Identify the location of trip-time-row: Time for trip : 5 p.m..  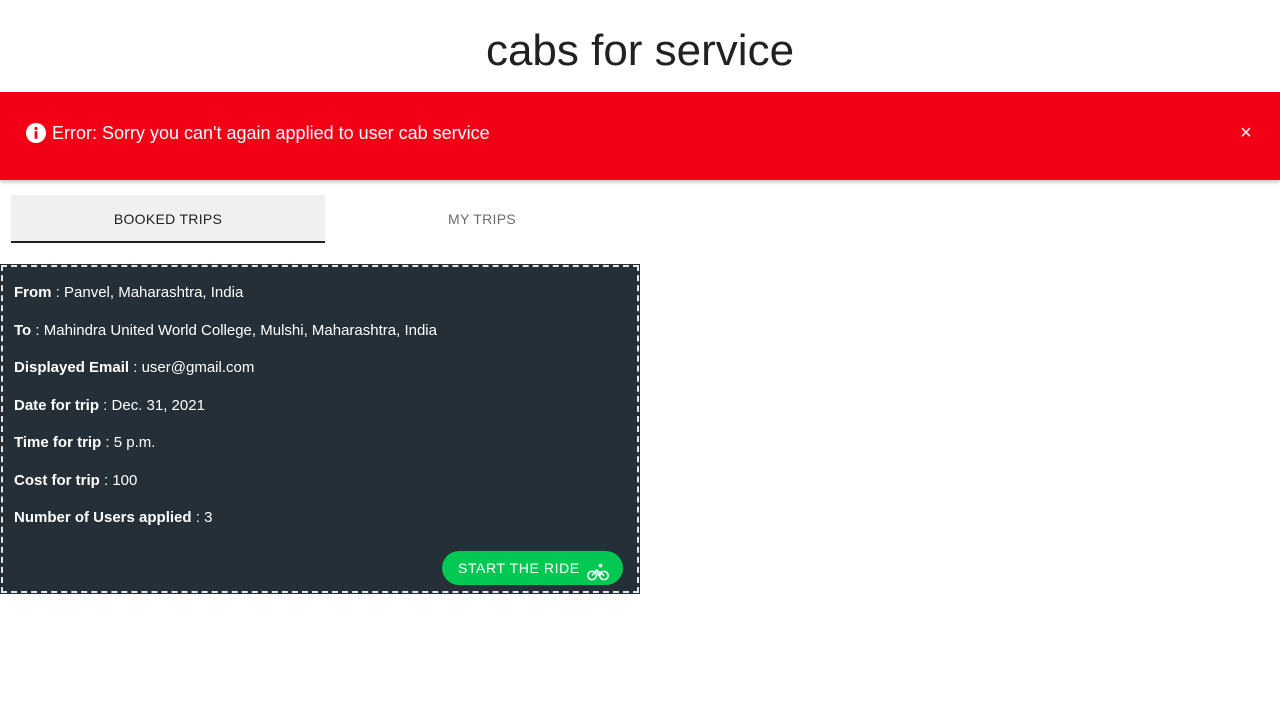
(84, 443).